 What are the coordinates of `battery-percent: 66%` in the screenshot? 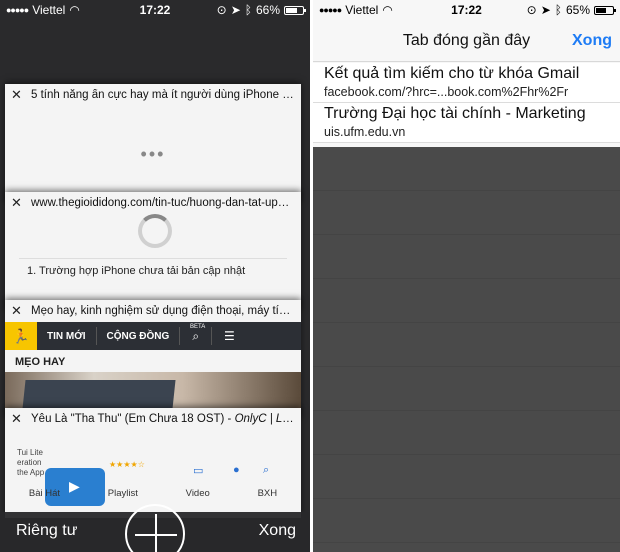 It's located at (267, 10).